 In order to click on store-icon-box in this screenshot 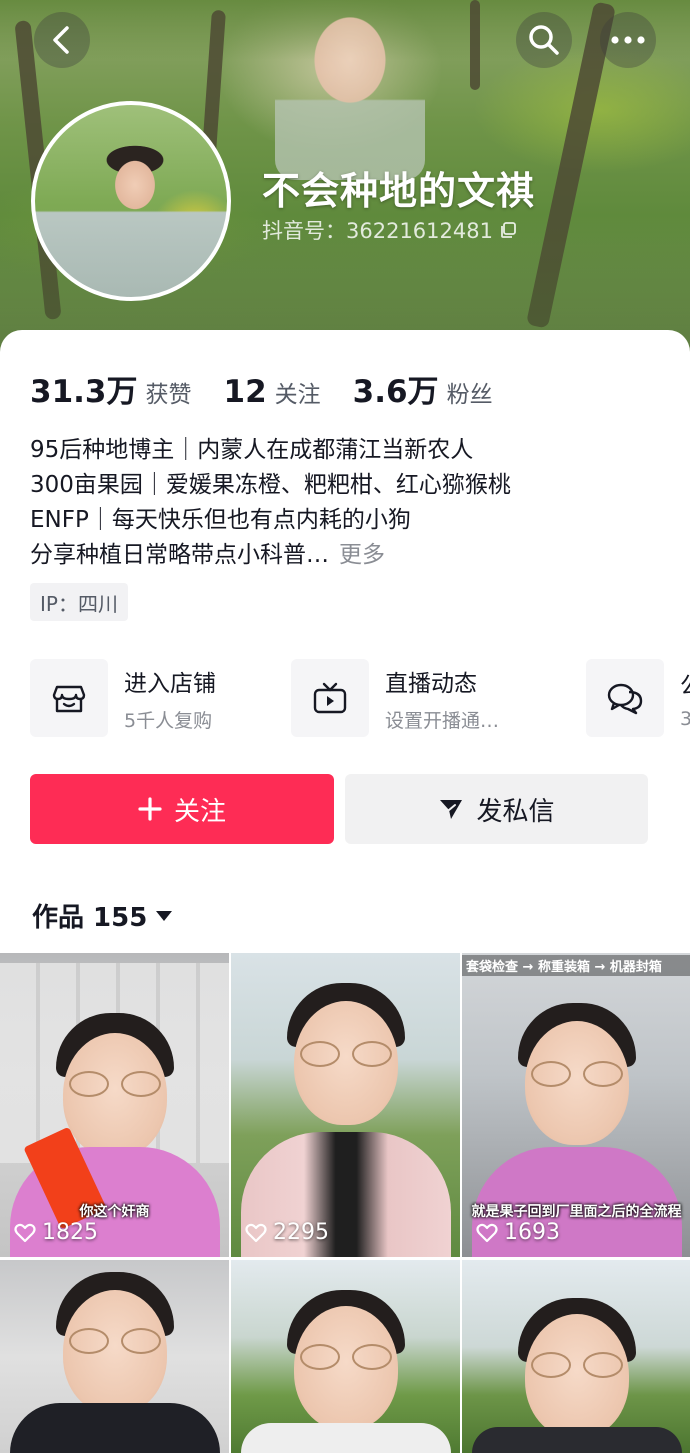, I will do `click(69, 698)`.